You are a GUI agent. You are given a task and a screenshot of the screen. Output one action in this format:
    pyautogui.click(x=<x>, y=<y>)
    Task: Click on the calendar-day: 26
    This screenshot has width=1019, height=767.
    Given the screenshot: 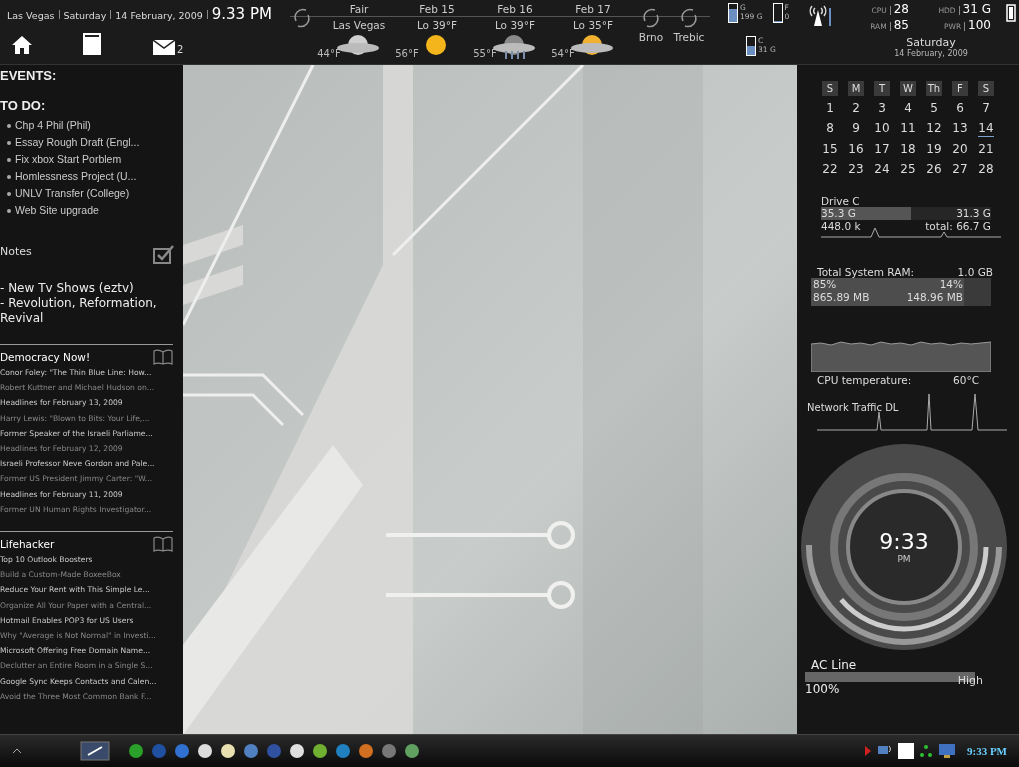 What is the action you would take?
    pyautogui.click(x=934, y=169)
    